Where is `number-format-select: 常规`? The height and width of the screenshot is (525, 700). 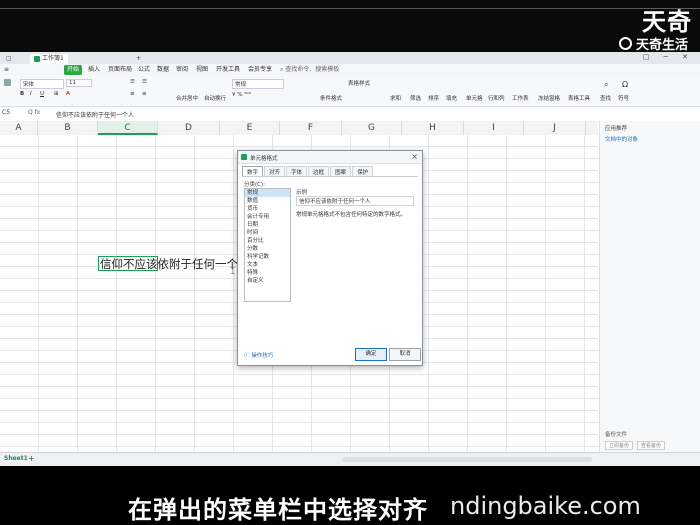 number-format-select: 常规 is located at coordinates (258, 84).